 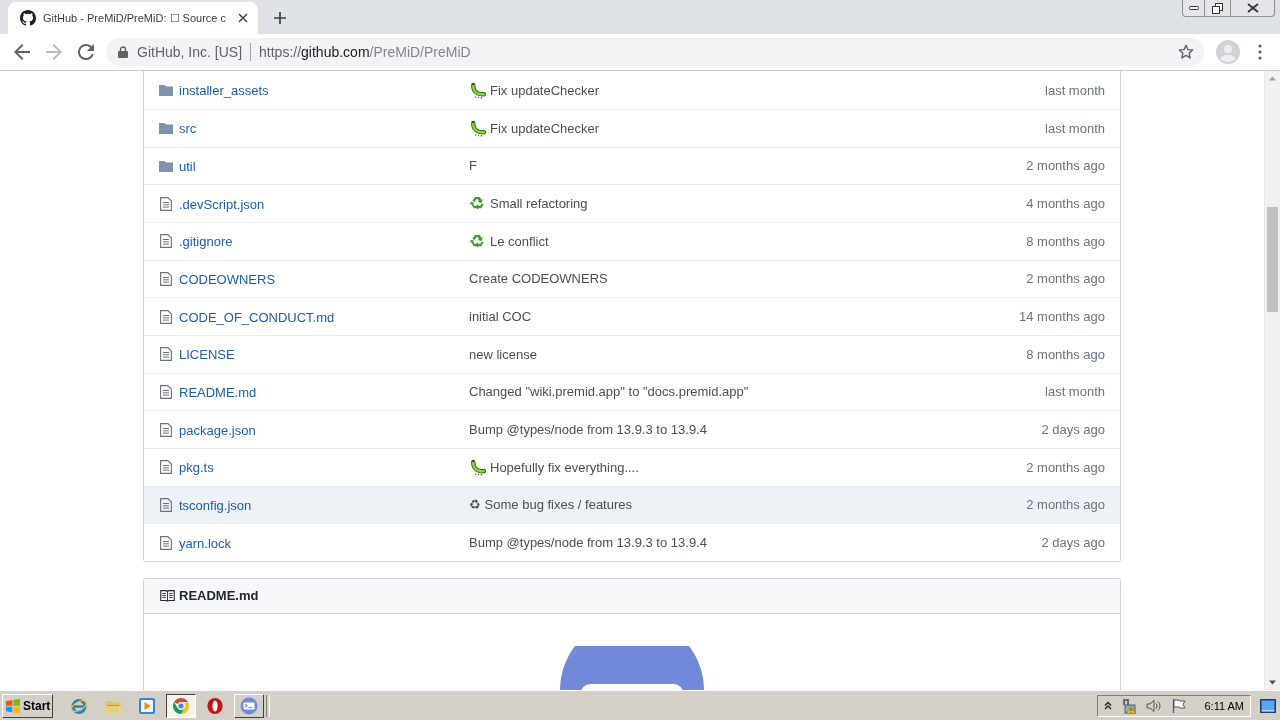 What do you see at coordinates (147, 705) in the screenshot?
I see `play-icon` at bounding box center [147, 705].